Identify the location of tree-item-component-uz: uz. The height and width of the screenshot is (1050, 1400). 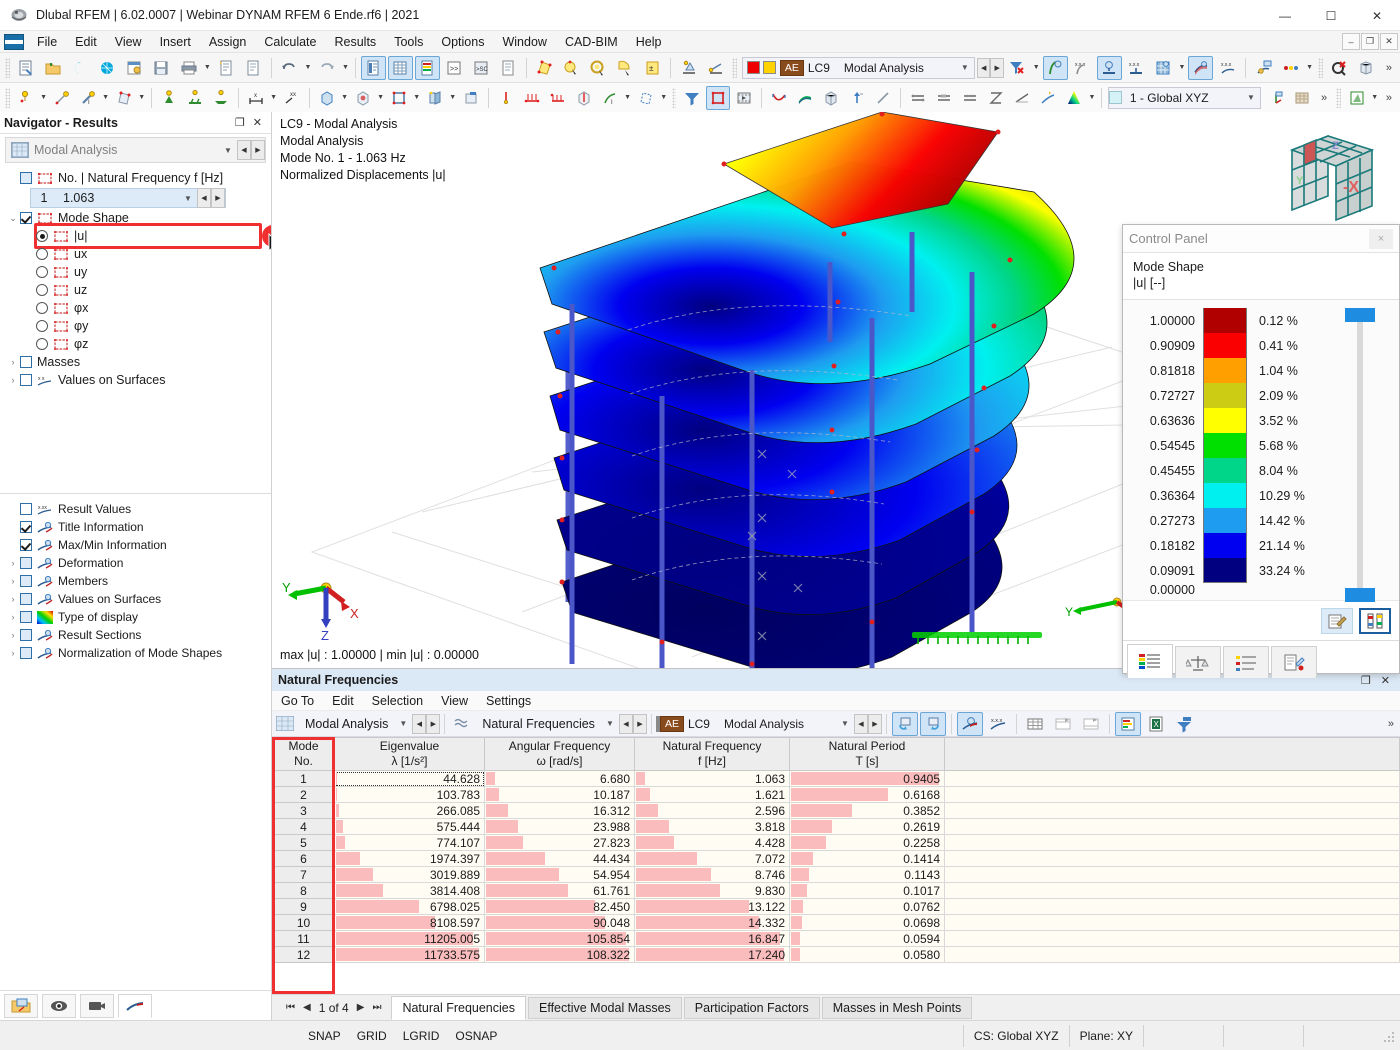
(135, 290).